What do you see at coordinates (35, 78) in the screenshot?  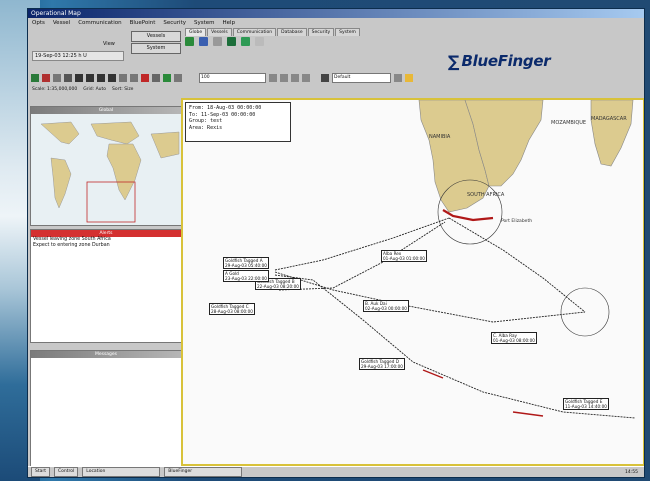 I see `user-icon` at bounding box center [35, 78].